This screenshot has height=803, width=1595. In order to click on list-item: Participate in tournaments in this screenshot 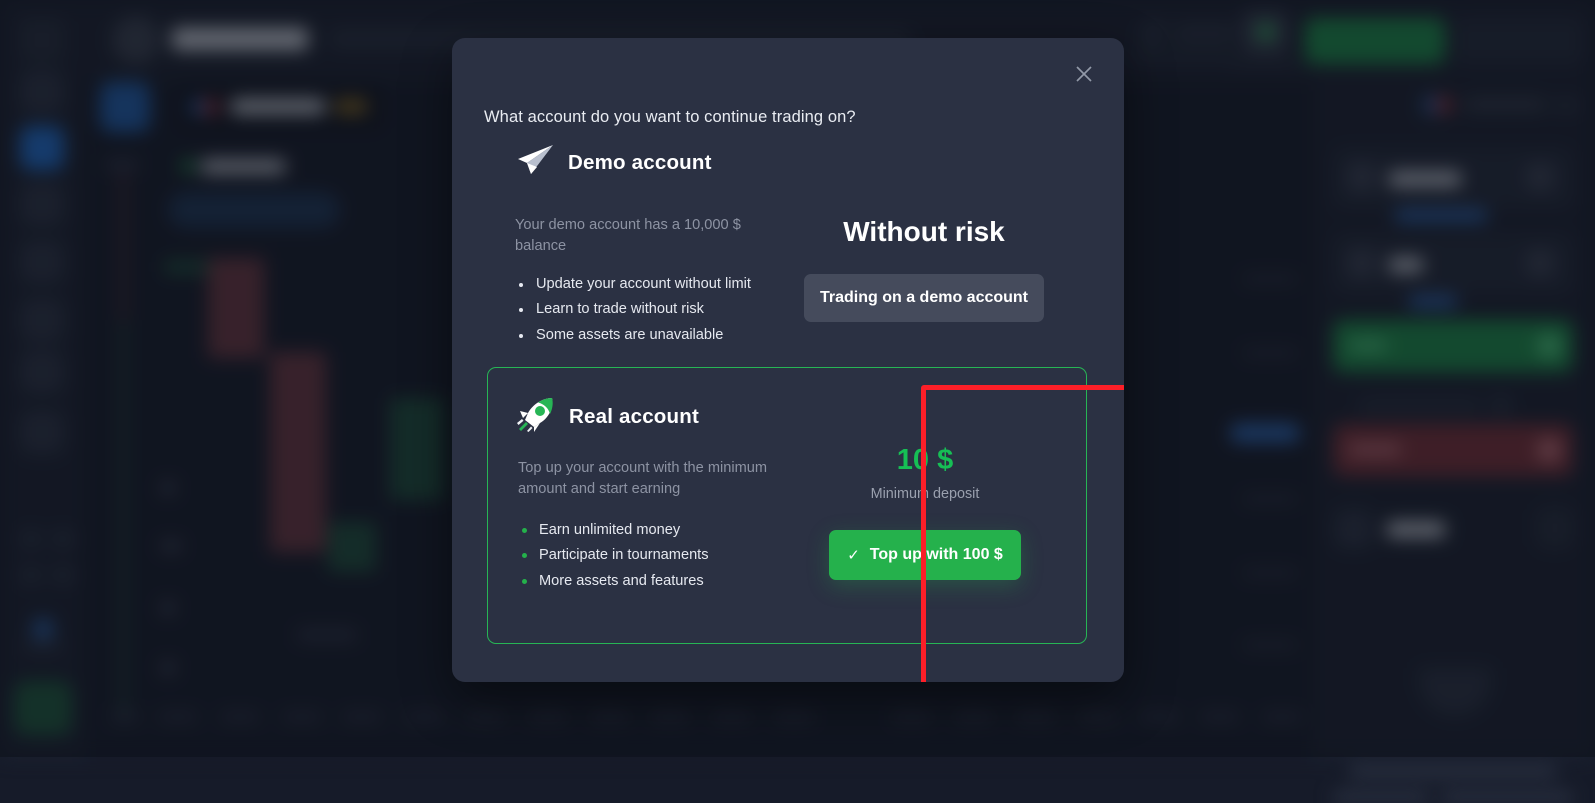, I will do `click(613, 555)`.